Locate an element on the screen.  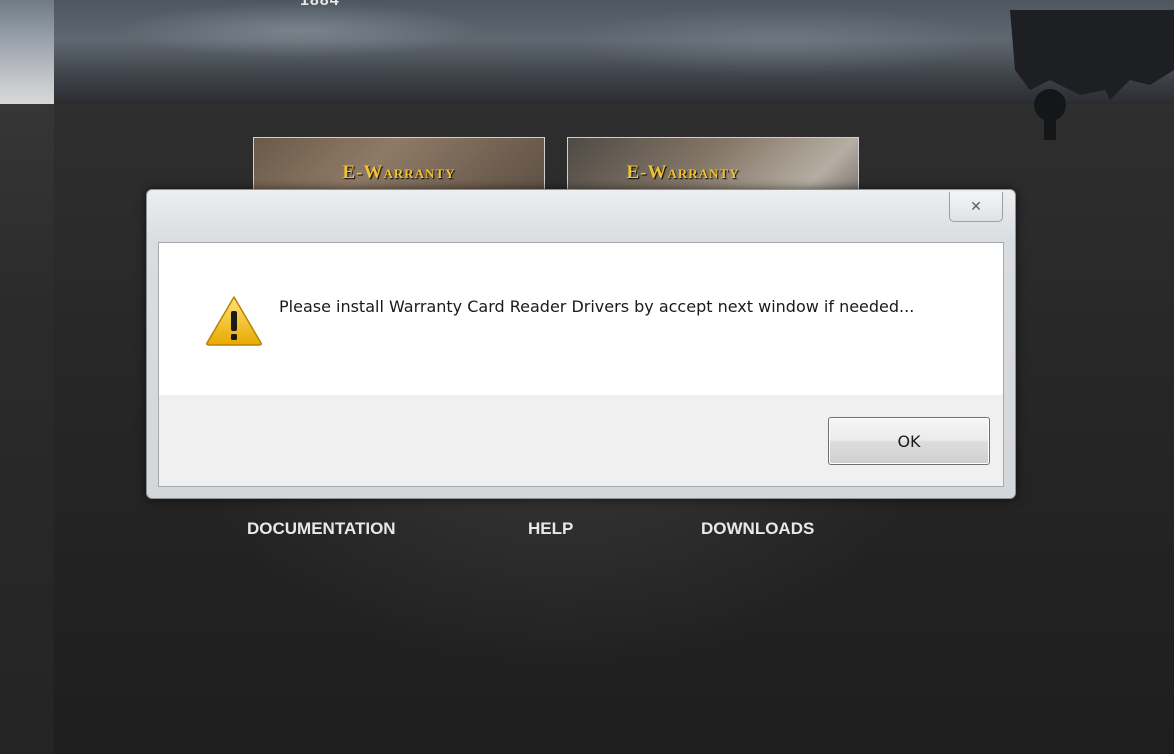
nav-downloads-link: DOWNLOADS is located at coordinates (757, 529).